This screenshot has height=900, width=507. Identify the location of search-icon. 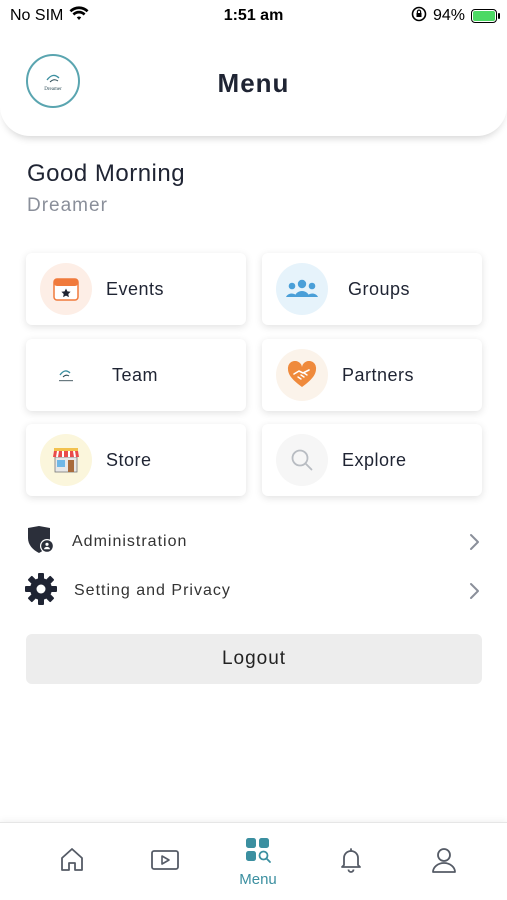
(302, 460).